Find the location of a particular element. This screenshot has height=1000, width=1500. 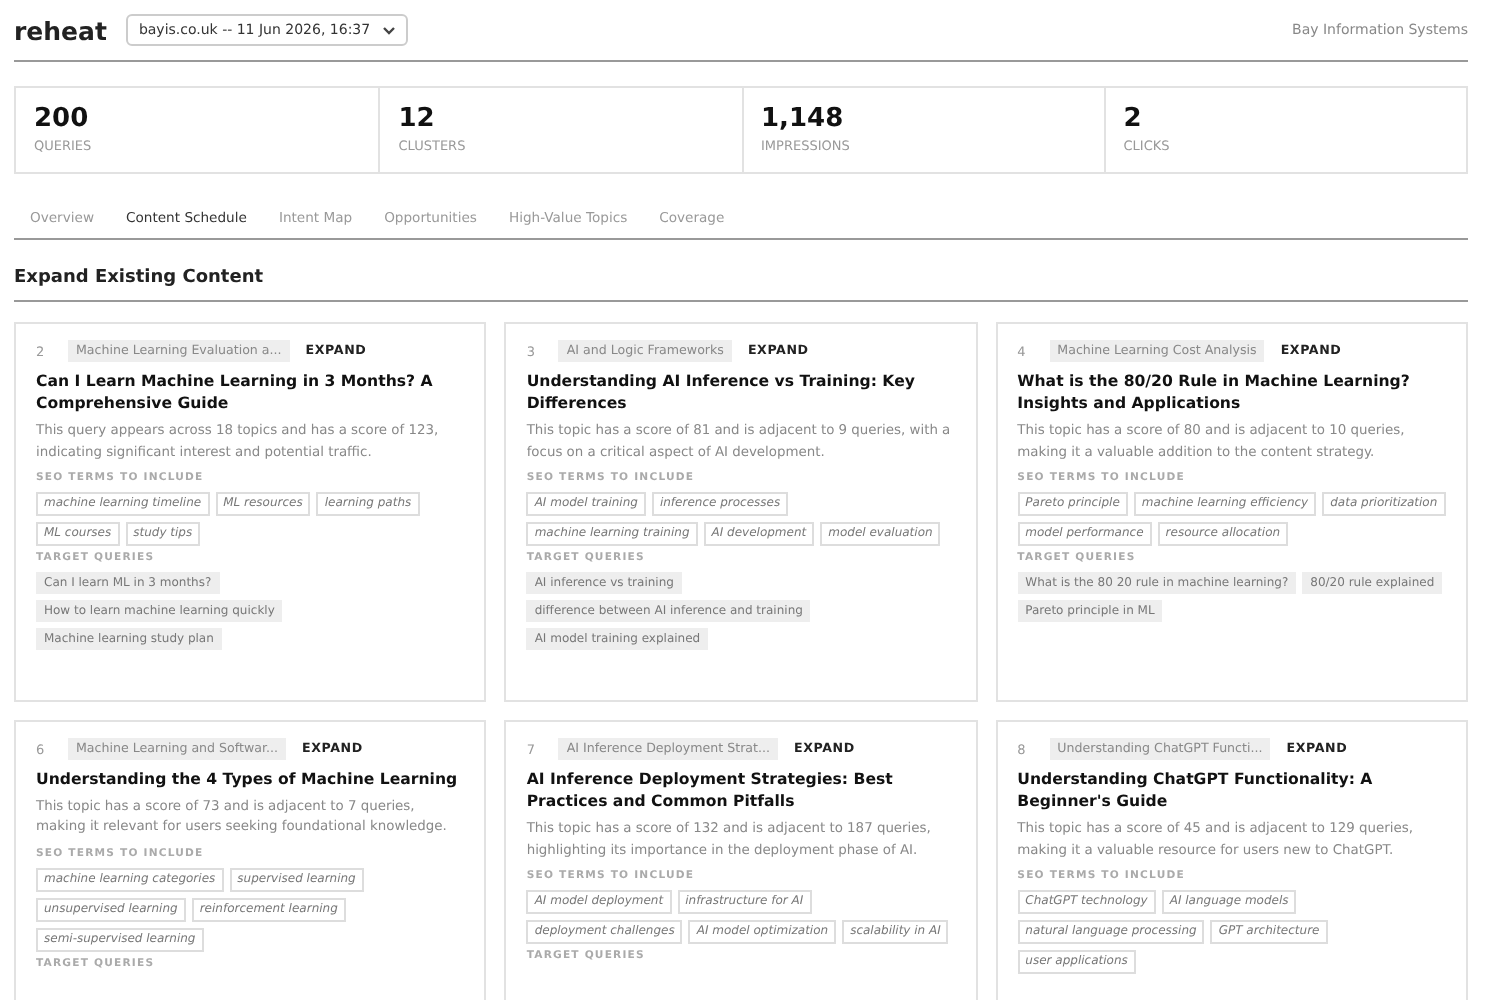

stat-value: 1,148 is located at coordinates (803, 119).